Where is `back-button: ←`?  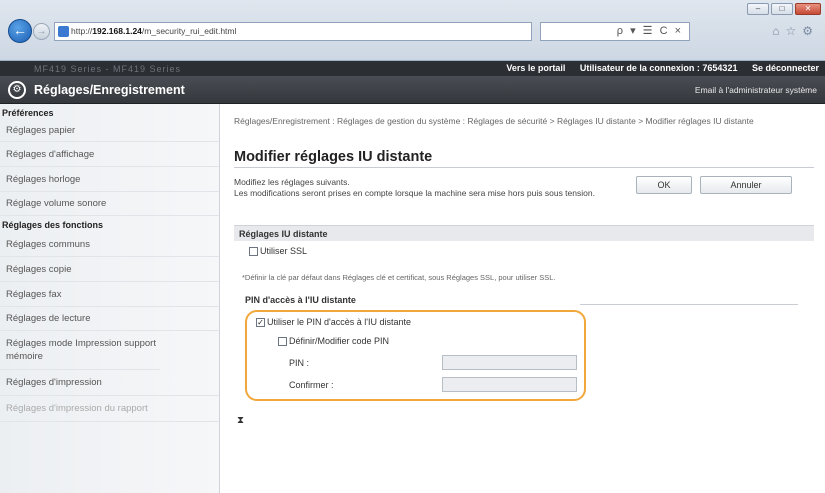
back-button: ← is located at coordinates (20, 31).